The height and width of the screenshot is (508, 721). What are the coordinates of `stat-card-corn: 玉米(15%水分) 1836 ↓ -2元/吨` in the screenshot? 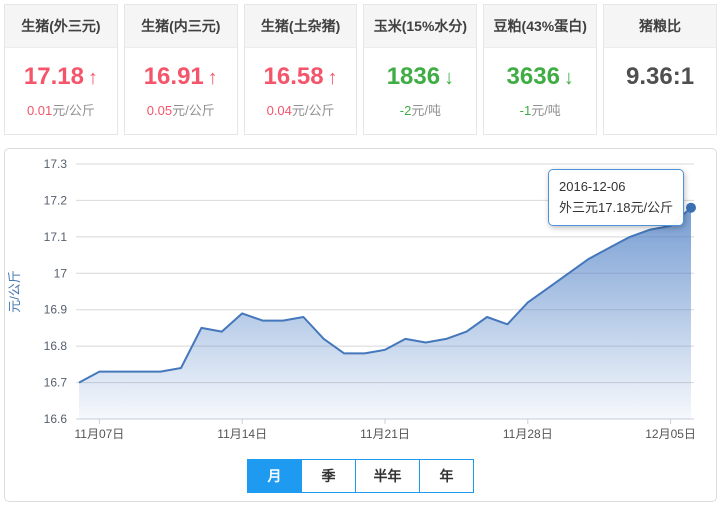 It's located at (420, 69).